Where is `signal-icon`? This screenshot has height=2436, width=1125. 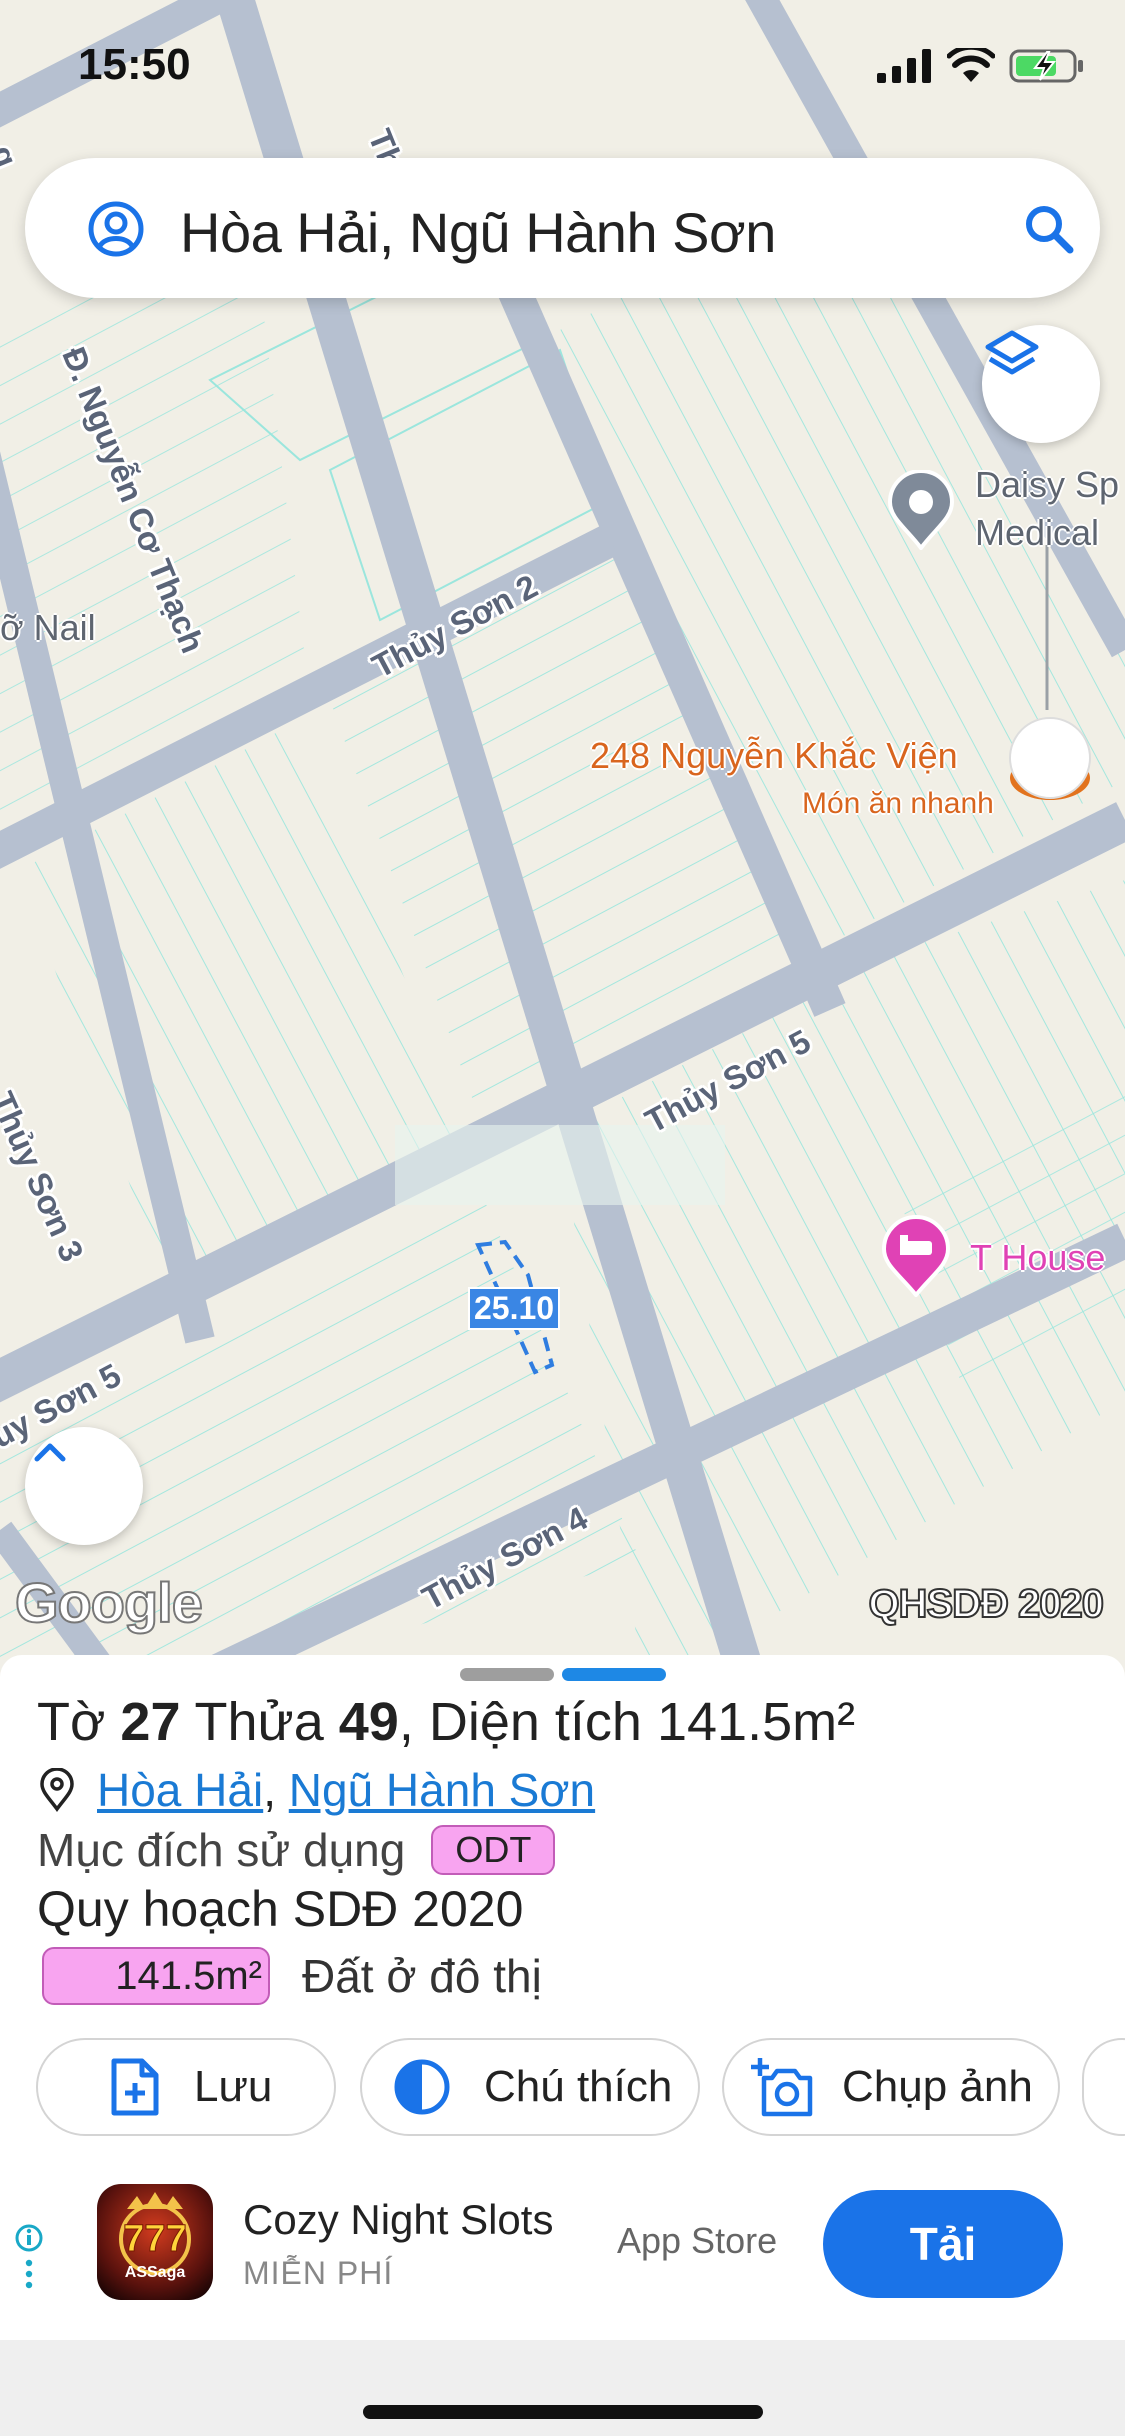 signal-icon is located at coordinates (904, 66).